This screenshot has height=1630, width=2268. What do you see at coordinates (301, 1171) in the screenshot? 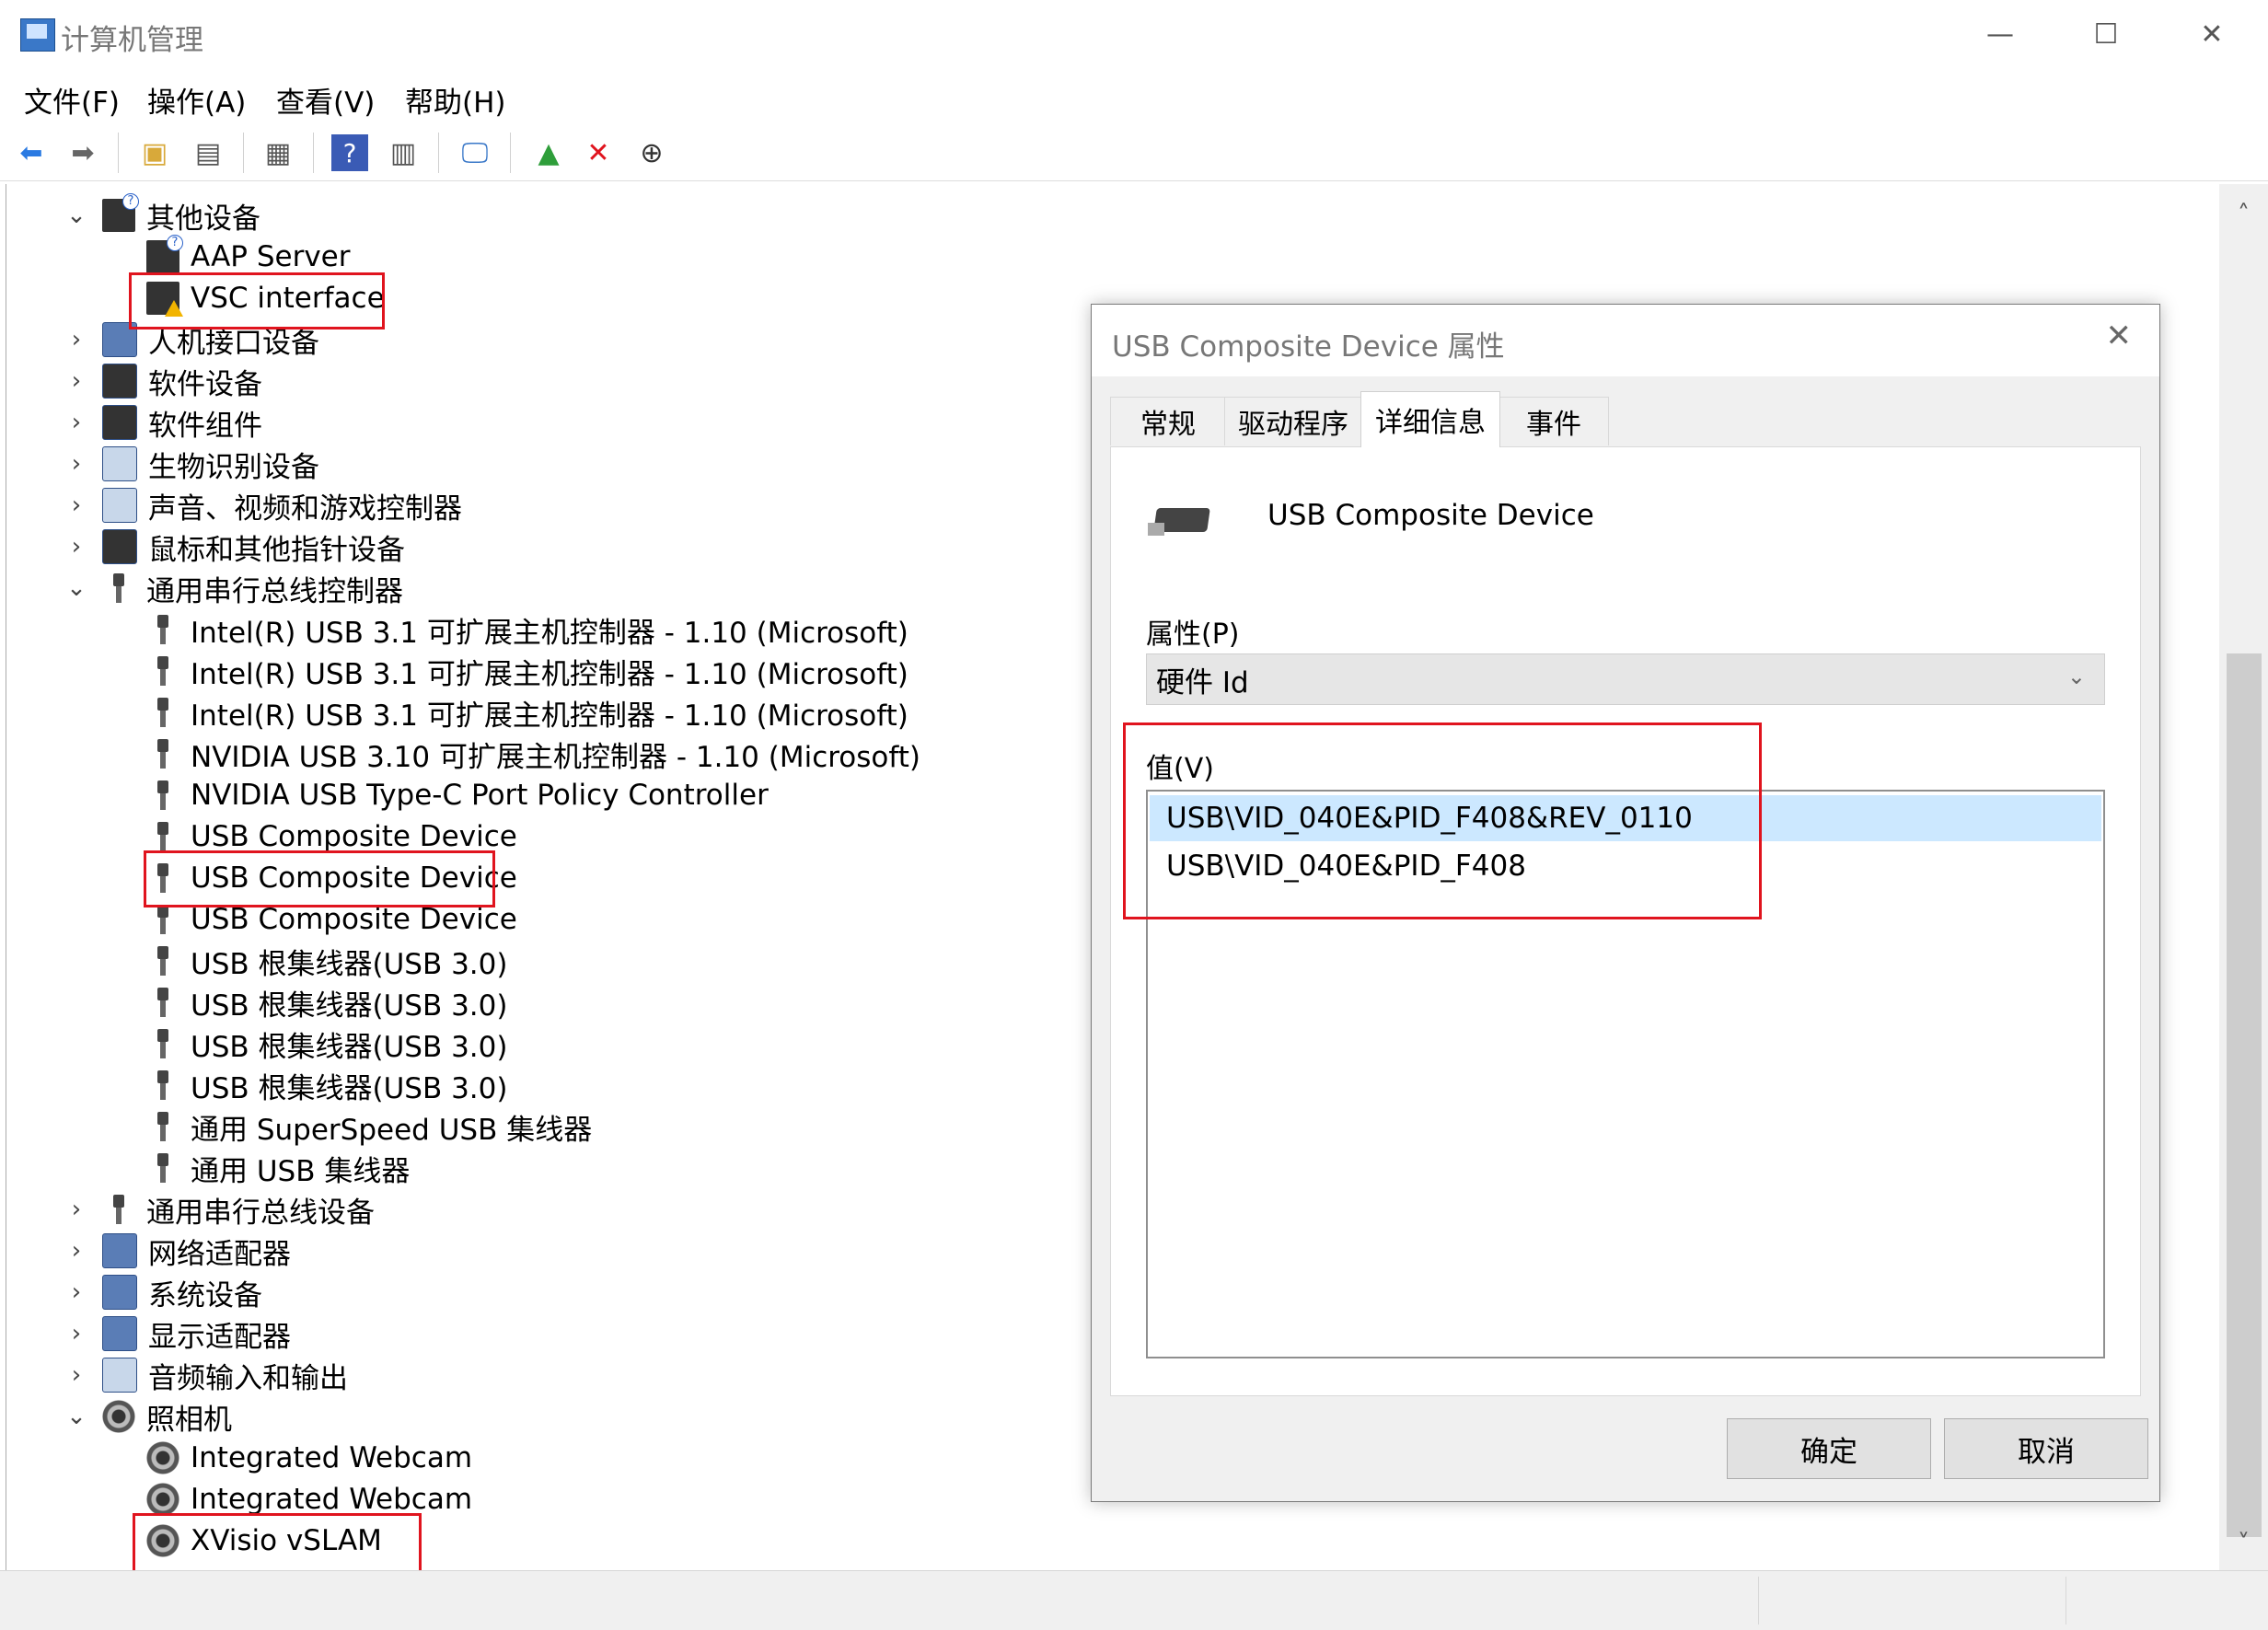
I see `tree-item-label: 通用 USB 集线器` at bounding box center [301, 1171].